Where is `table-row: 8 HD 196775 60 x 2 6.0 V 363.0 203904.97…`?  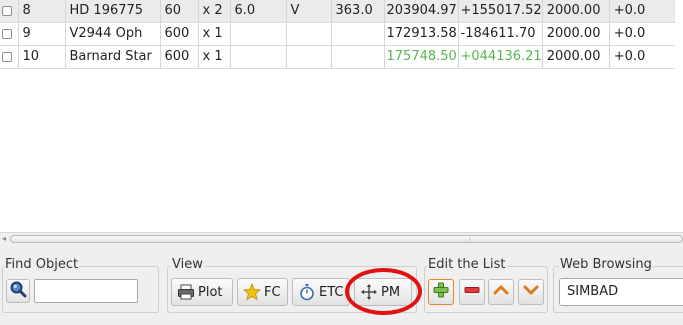 table-row: 8 HD 196775 60 x 2 6.0 V 363.0 203904.97… is located at coordinates (338, 11).